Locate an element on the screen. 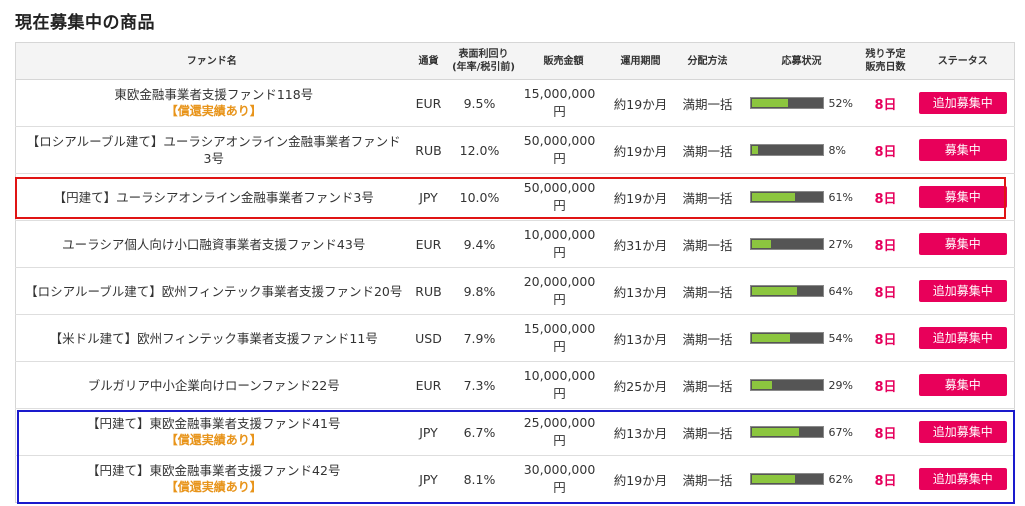  fund-name-link: 【円建て】東欧金融事業者支援ファンド42号 is located at coordinates (214, 470).